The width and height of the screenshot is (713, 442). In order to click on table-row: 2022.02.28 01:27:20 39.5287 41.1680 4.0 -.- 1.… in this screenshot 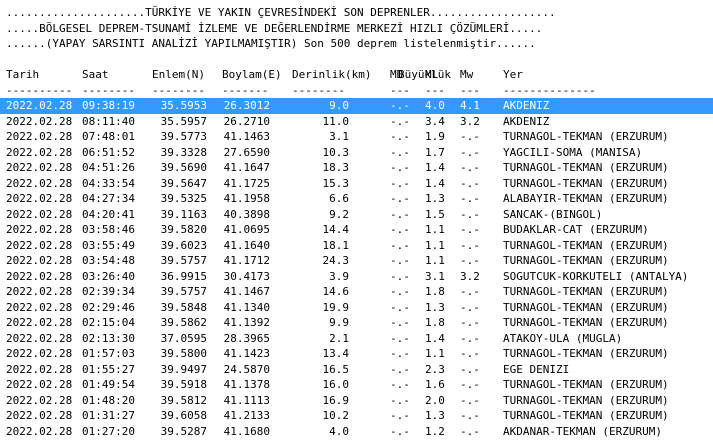, I will do `click(356, 432)`.